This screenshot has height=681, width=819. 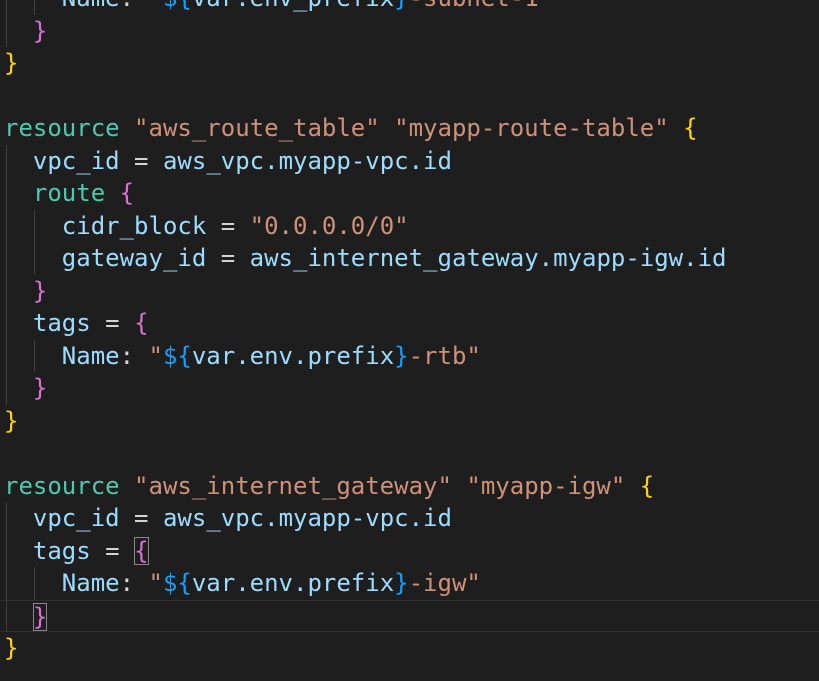 What do you see at coordinates (409, 225) in the screenshot?
I see `code-line: cidr_block = "0.0.0.0/0"` at bounding box center [409, 225].